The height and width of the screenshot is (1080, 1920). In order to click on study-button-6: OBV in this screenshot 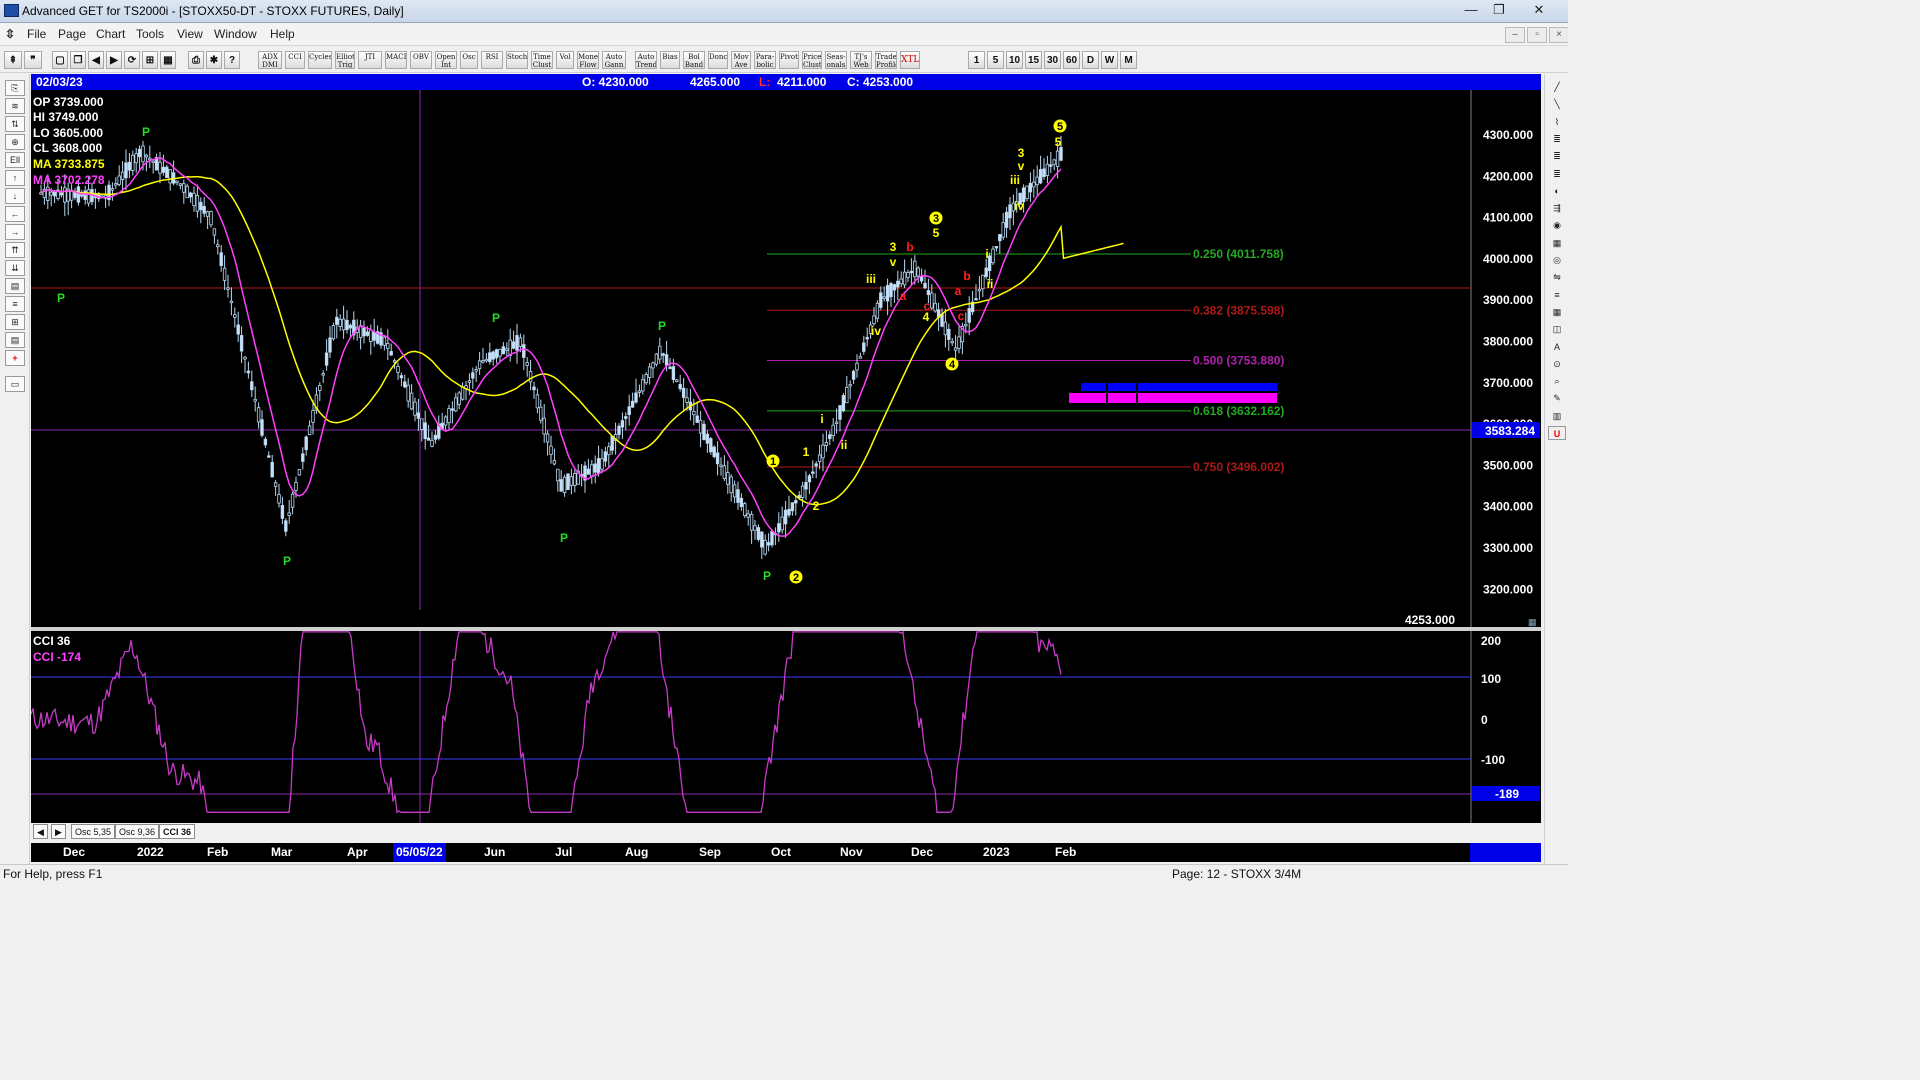, I will do `click(421, 60)`.